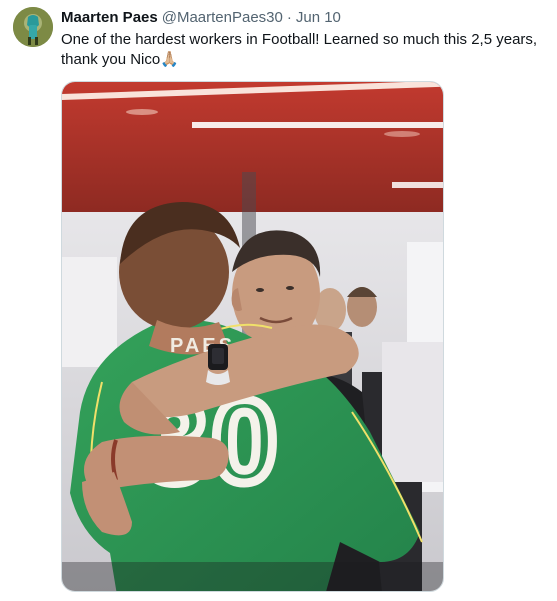  What do you see at coordinates (222, 17) in the screenshot?
I see `author-handle: @MaartenPaes30` at bounding box center [222, 17].